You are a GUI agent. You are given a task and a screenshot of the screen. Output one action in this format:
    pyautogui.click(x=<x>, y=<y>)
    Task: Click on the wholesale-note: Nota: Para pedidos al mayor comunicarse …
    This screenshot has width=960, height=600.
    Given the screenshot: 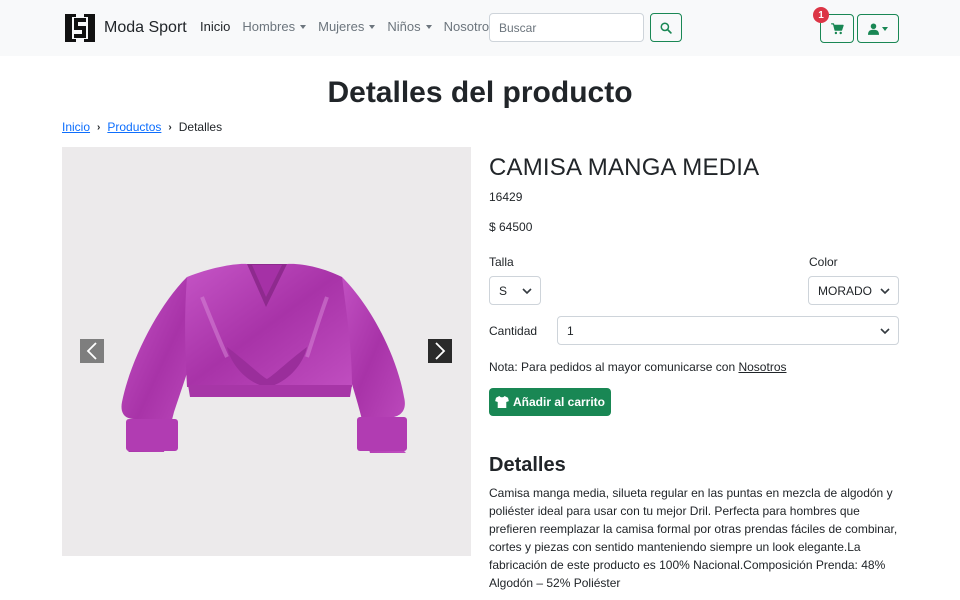 What is the action you would take?
    pyautogui.click(x=638, y=367)
    